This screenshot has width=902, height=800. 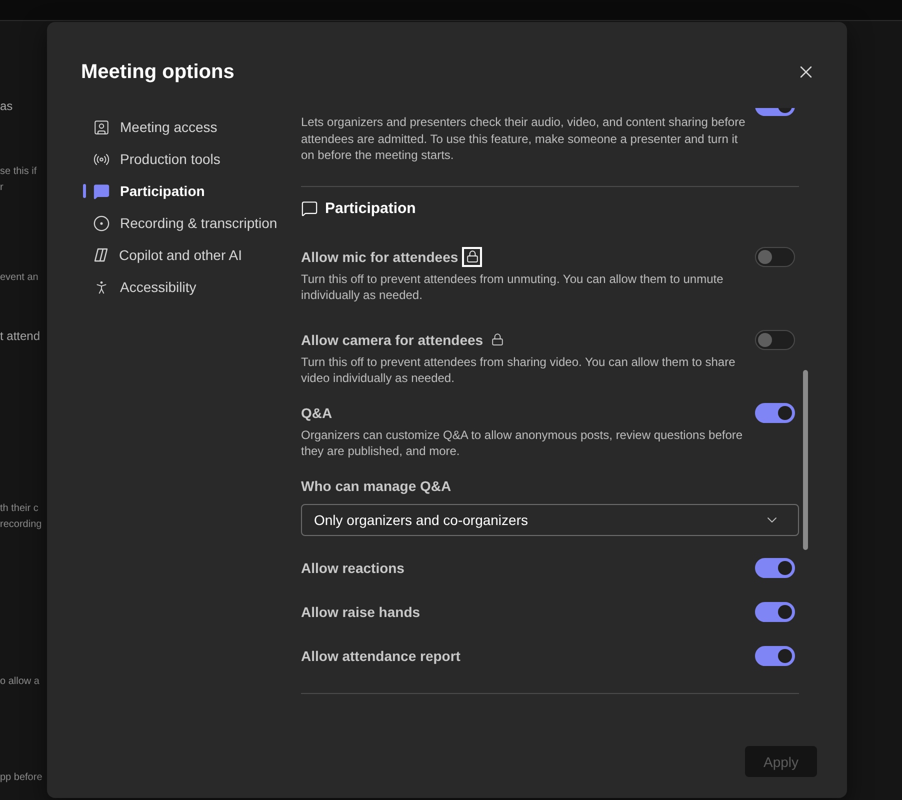 What do you see at coordinates (392, 340) in the screenshot?
I see `setting-title: Allow camera for attendees` at bounding box center [392, 340].